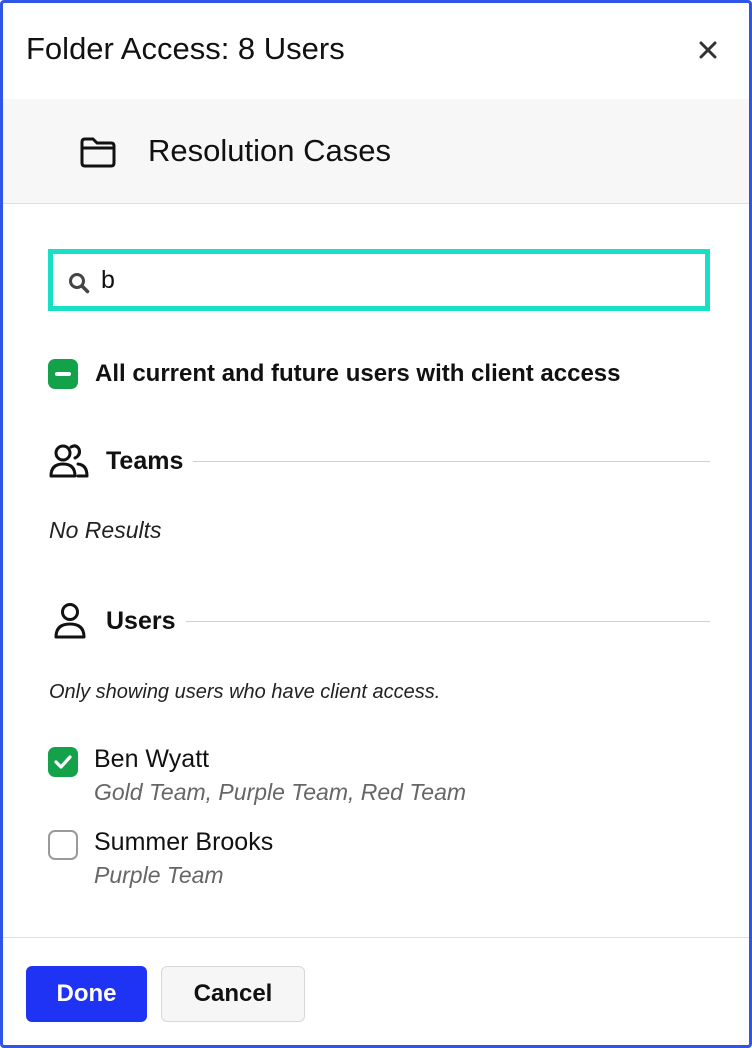 This screenshot has height=1048, width=752. I want to click on teams-section-header: Teams, so click(379, 461).